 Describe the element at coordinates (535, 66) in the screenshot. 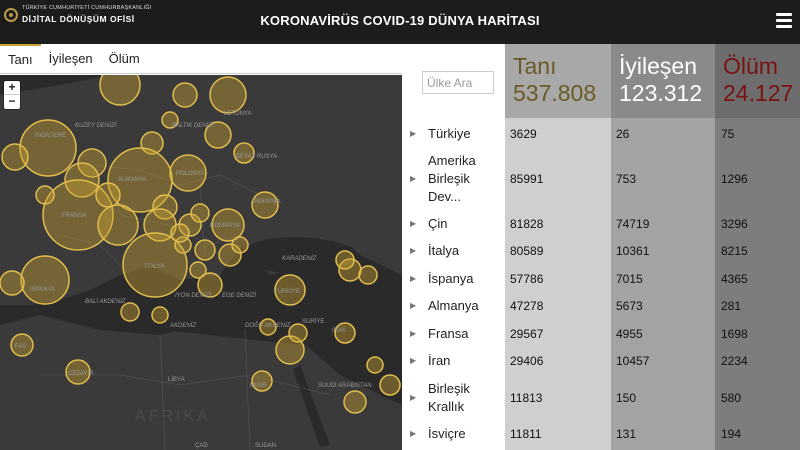

I see `tani-label: Tanı` at that location.